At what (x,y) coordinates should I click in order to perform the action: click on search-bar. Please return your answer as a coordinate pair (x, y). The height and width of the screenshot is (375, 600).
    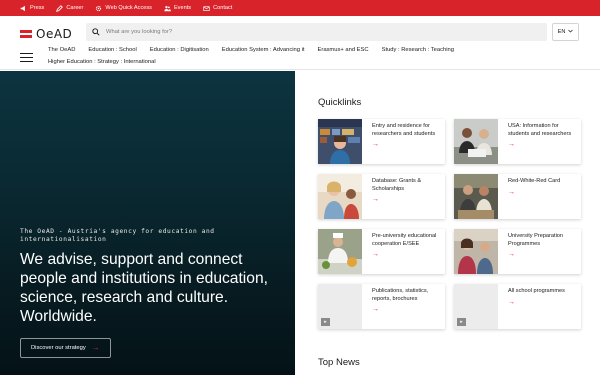
    Looking at the image, I should click on (316, 32).